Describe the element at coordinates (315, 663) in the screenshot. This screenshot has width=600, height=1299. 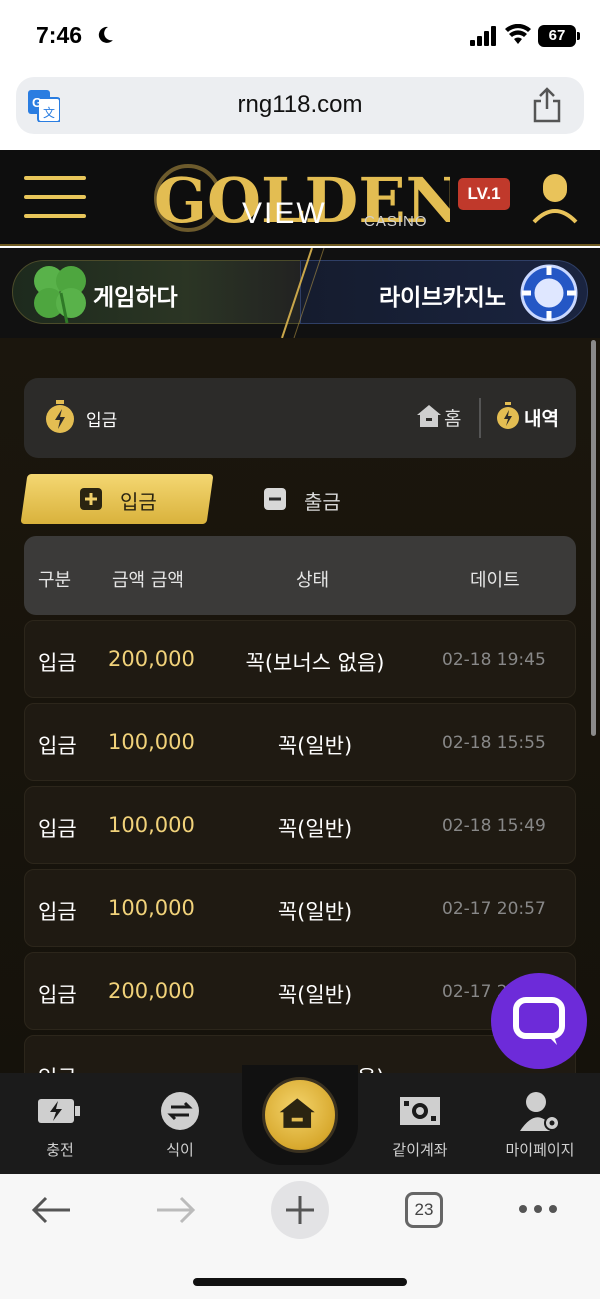
I see `row-status: 꼭(보너스 없음)` at that location.